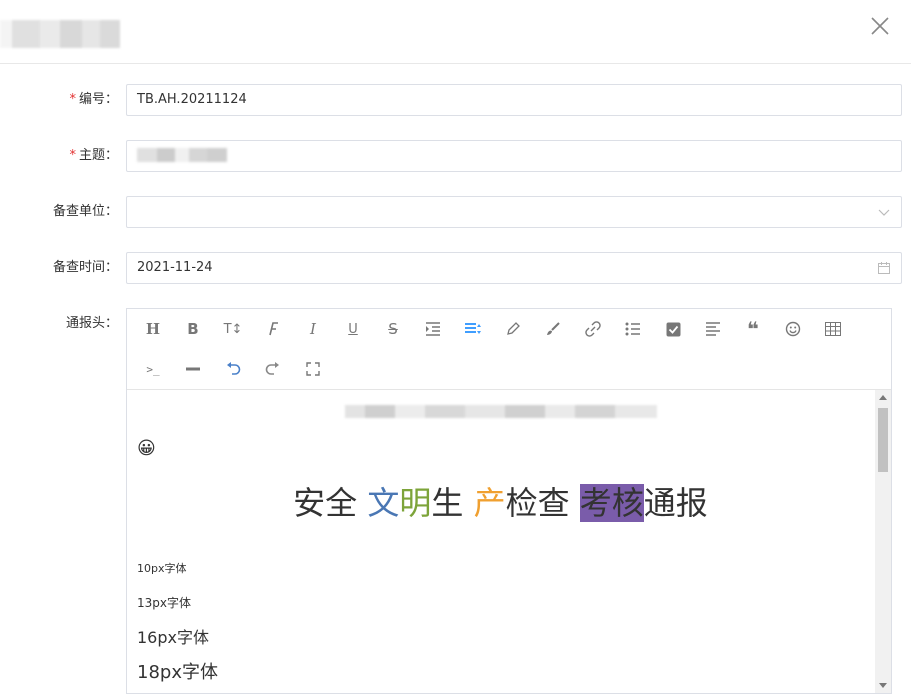  What do you see at coordinates (173, 637) in the screenshot?
I see `sample-16px: 16px字体` at bounding box center [173, 637].